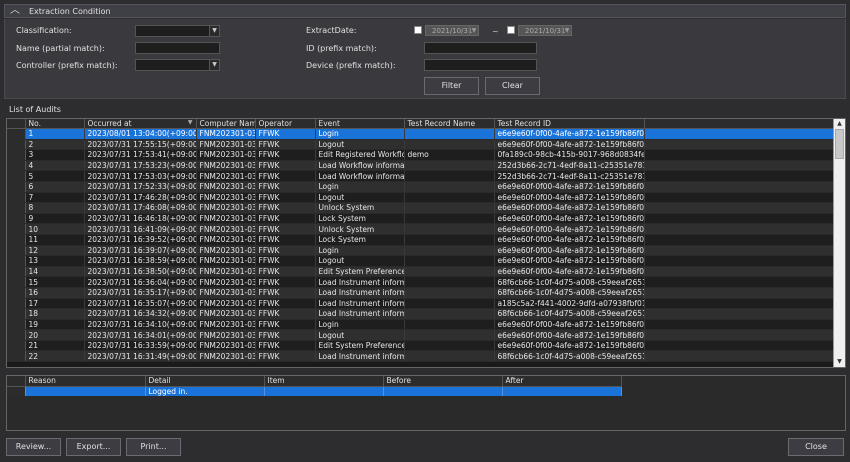 This screenshot has height=462, width=850. What do you see at coordinates (443, 391) in the screenshot?
I see `detail-before-cell` at bounding box center [443, 391].